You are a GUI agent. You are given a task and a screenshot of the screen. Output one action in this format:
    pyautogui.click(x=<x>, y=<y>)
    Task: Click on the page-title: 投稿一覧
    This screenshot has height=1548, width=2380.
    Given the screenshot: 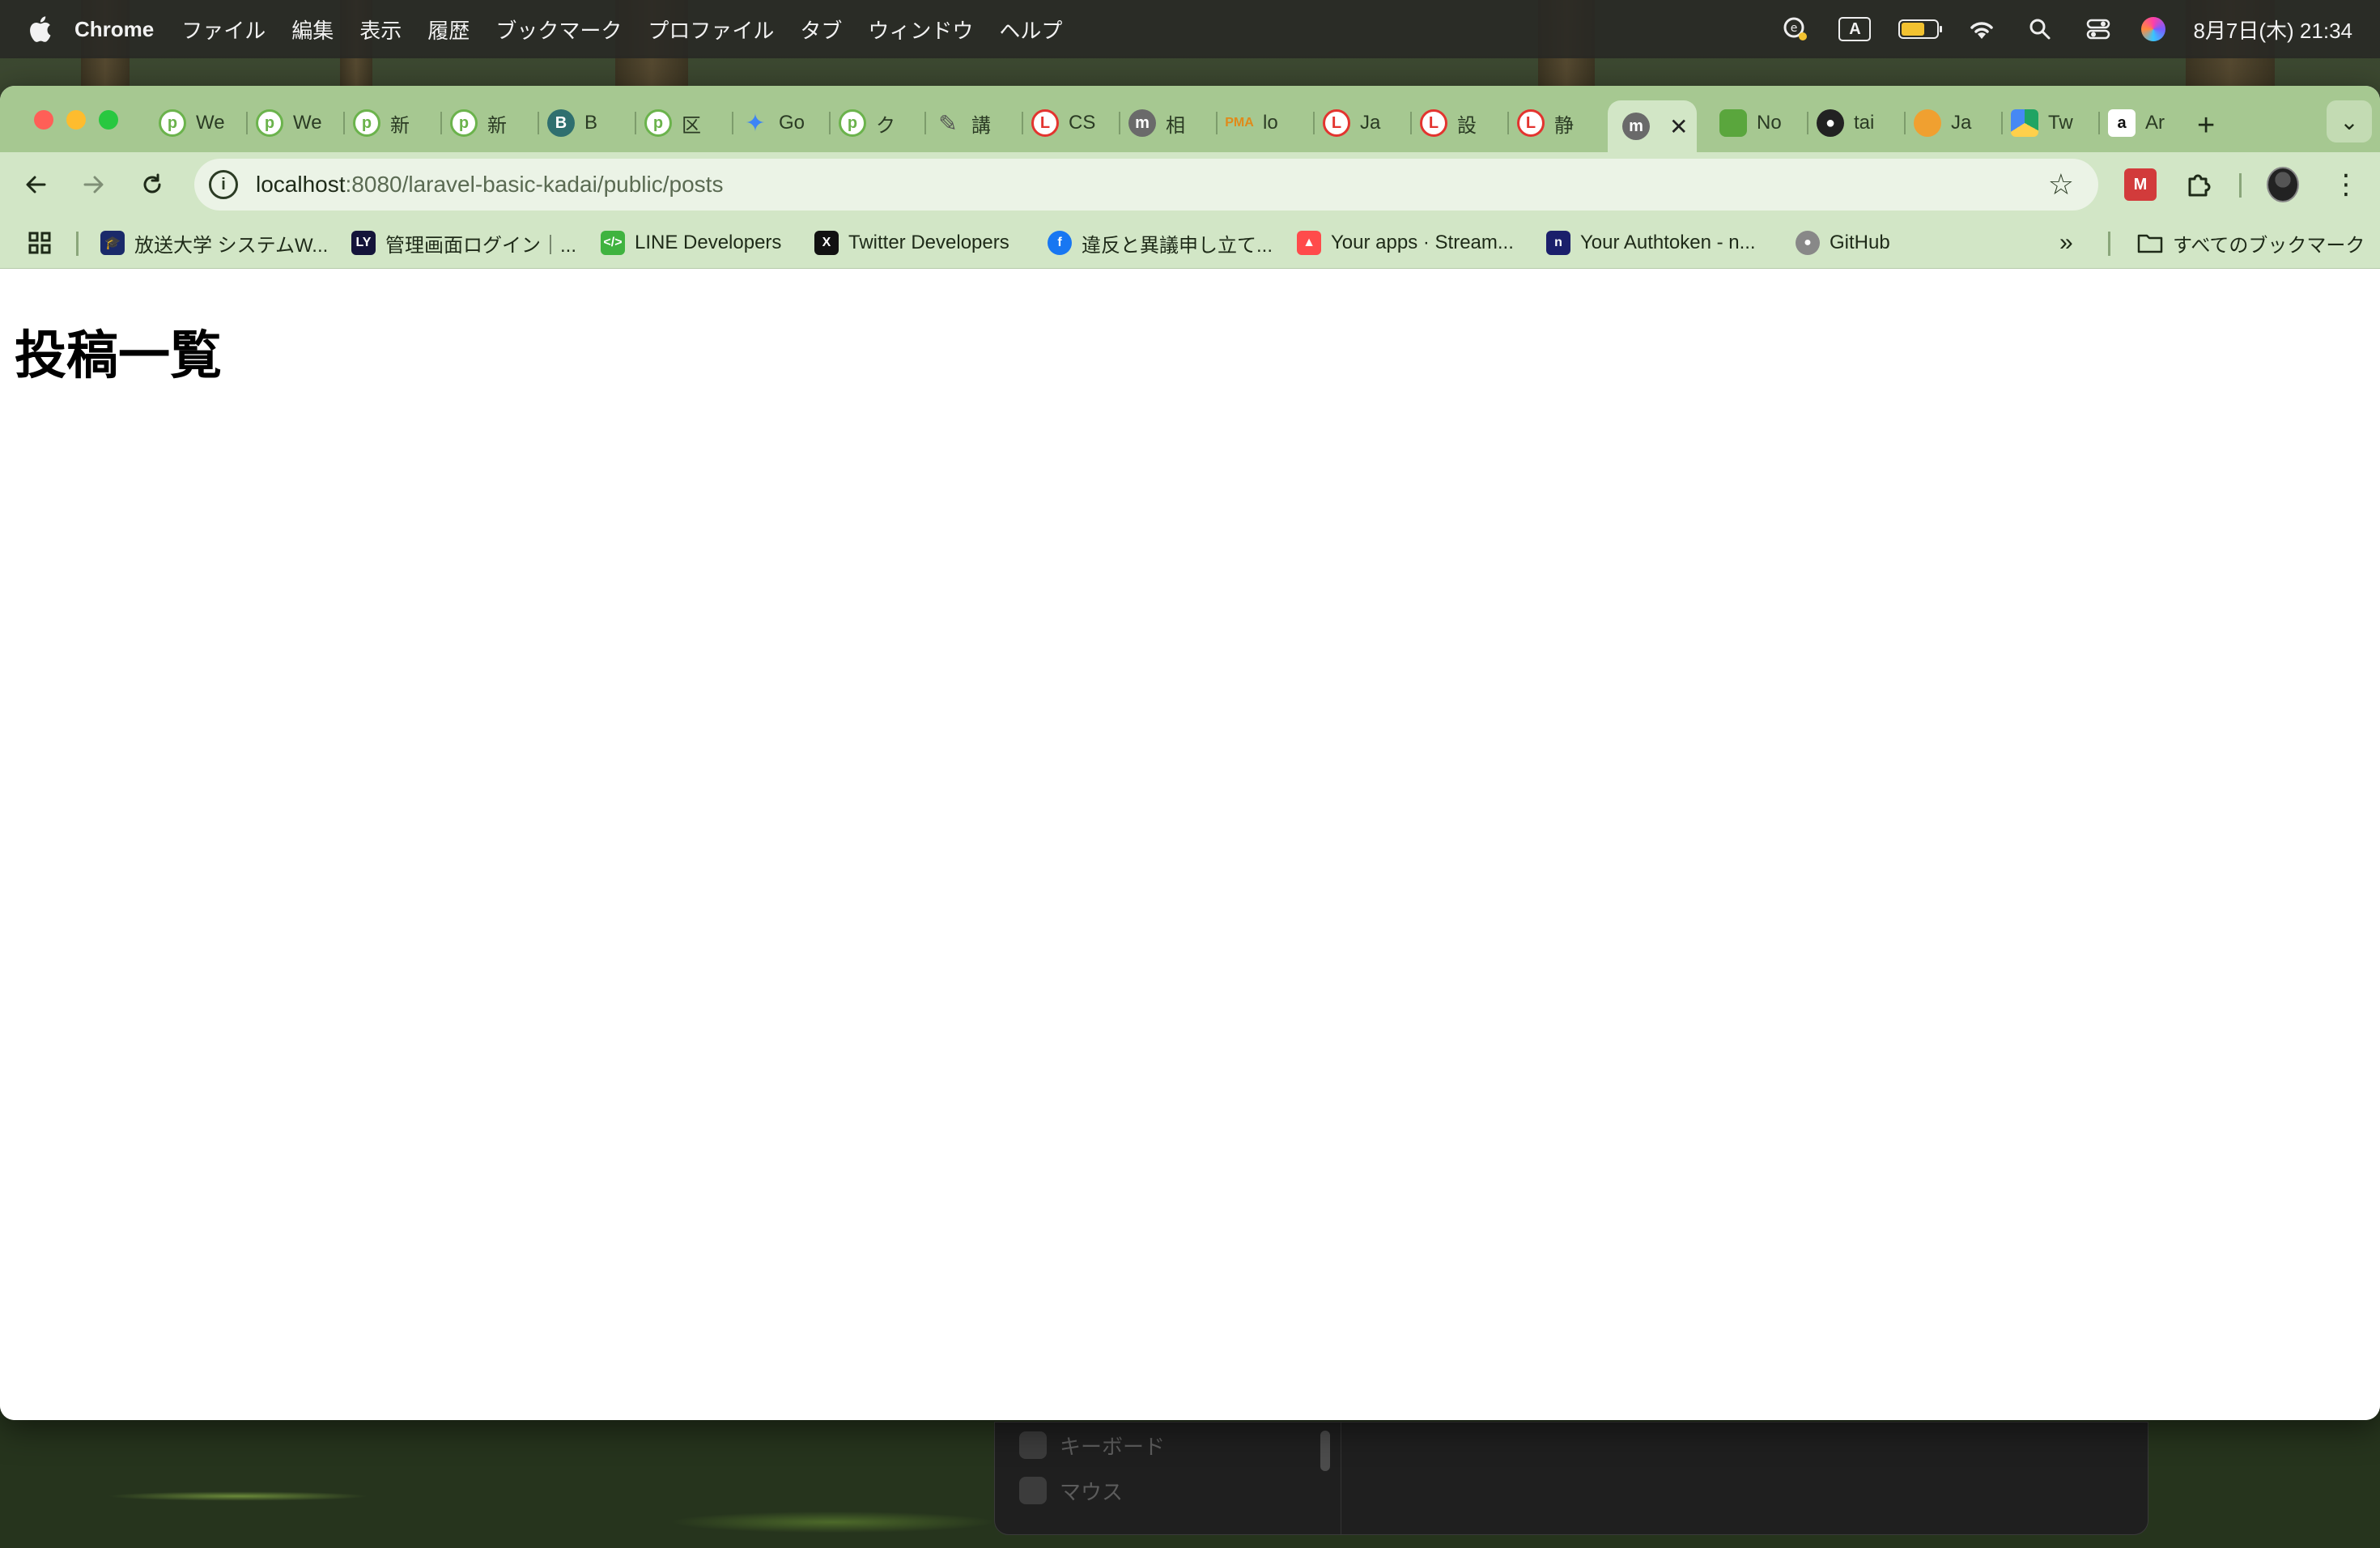 What is the action you would take?
    pyautogui.click(x=118, y=356)
    